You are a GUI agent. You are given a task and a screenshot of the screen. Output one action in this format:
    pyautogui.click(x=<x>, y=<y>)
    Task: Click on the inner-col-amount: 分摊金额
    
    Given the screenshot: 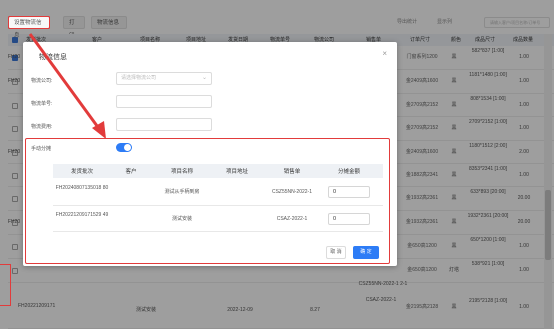 What is the action you would take?
    pyautogui.click(x=348, y=172)
    